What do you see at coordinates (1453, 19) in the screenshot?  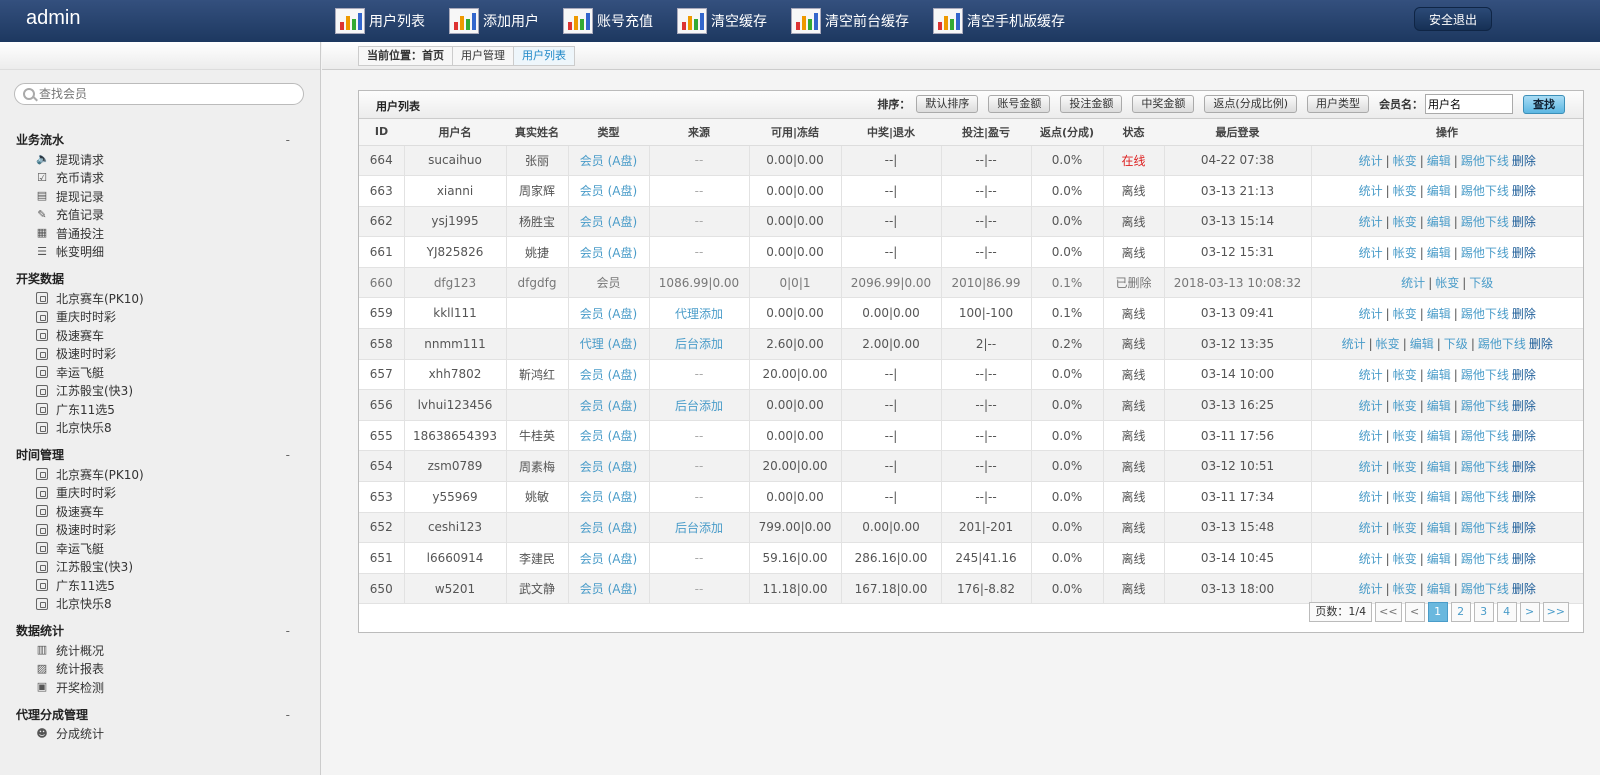 I see `logout-button: 安全退出` at bounding box center [1453, 19].